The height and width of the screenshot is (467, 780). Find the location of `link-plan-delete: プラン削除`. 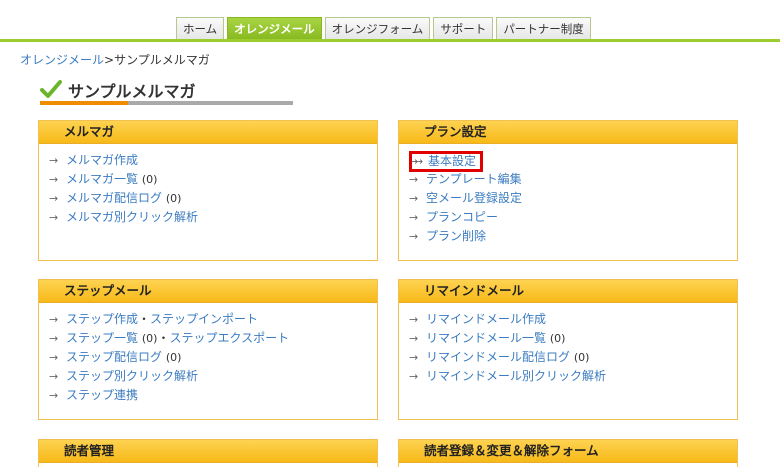

link-plan-delete: プラン削除 is located at coordinates (456, 236).